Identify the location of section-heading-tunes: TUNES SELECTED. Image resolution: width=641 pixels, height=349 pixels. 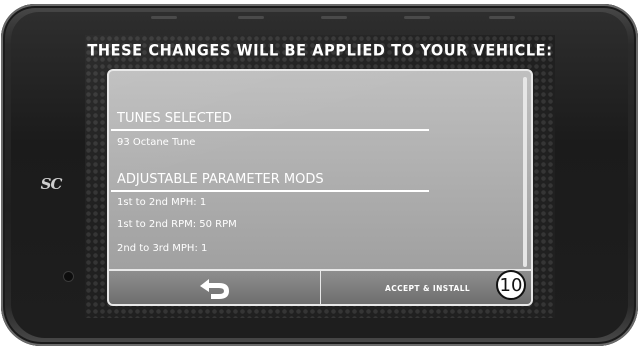
(174, 118).